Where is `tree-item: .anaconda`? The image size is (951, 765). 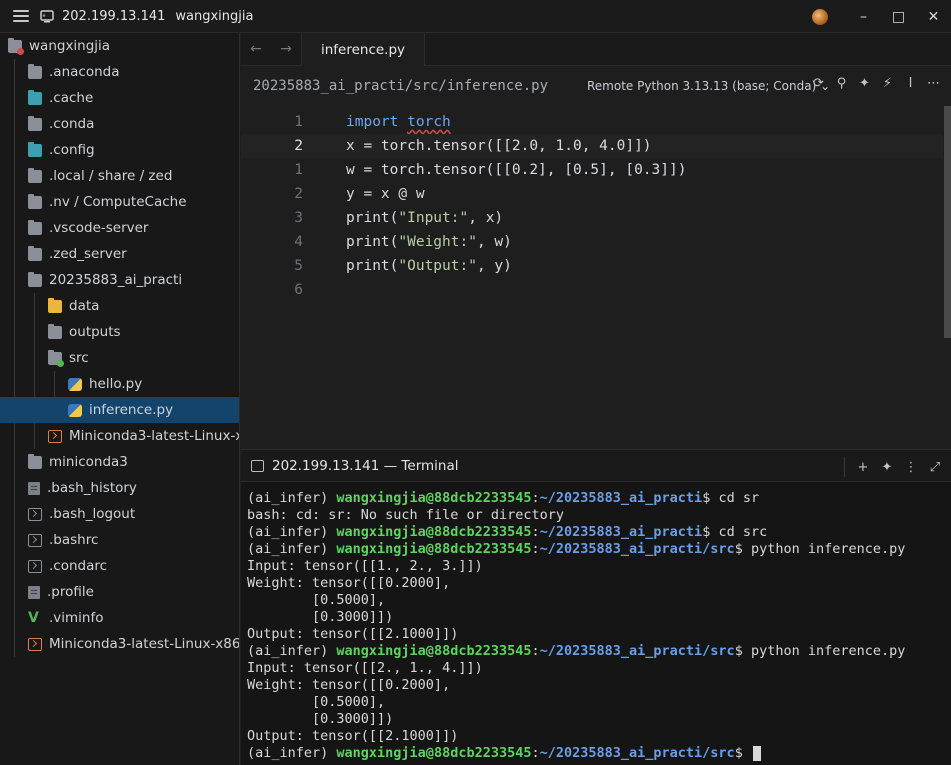
tree-item: .anaconda is located at coordinates (119, 72).